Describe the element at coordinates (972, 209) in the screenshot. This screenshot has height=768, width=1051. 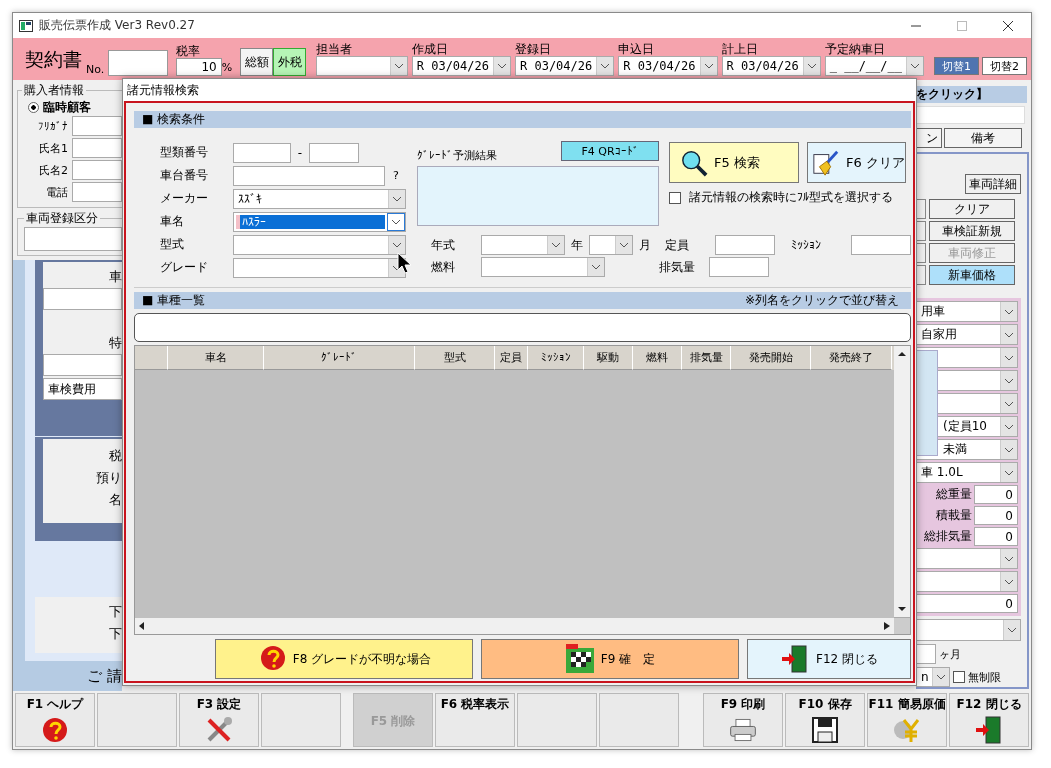
I see `action-button: クリア` at that location.